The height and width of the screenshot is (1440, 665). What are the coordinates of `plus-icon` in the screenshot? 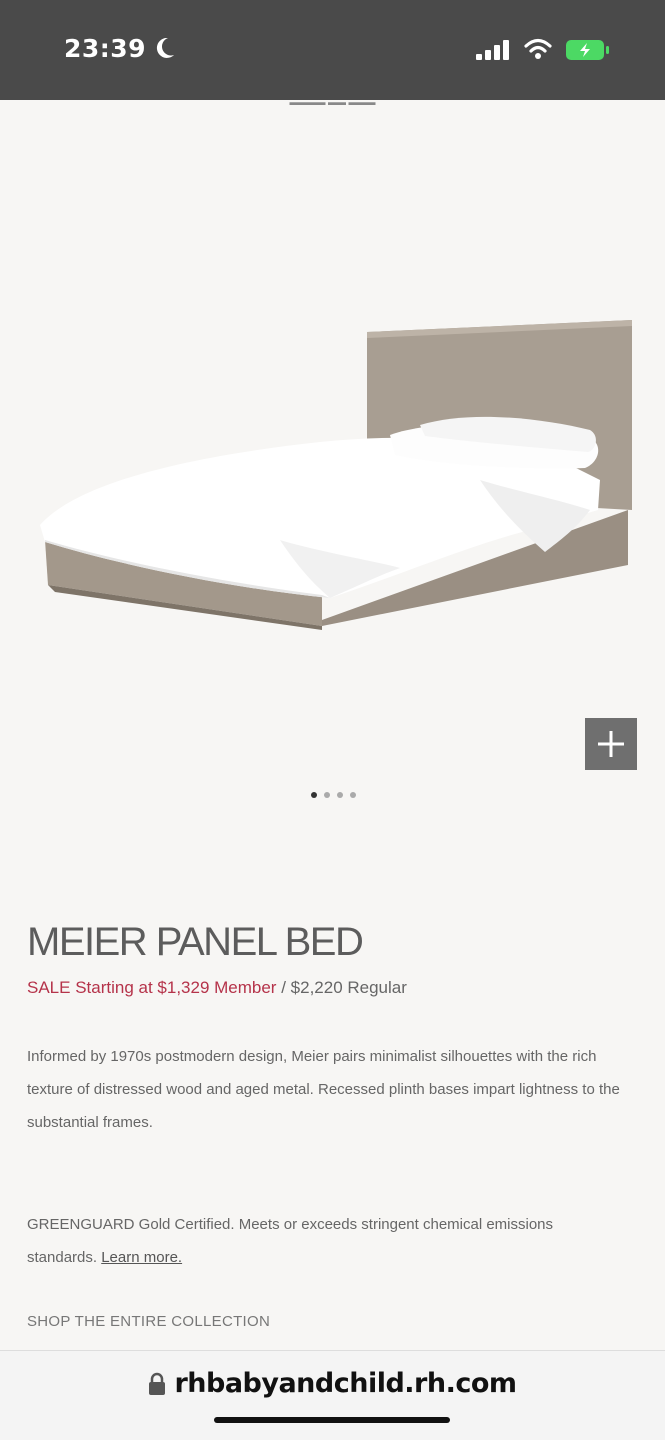 It's located at (611, 744).